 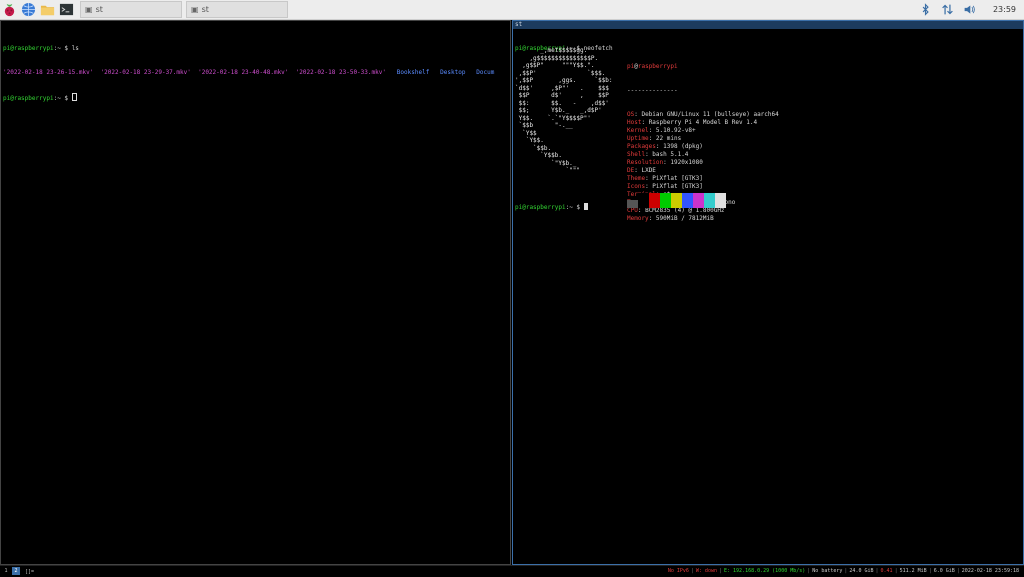 I want to click on terminal-launcher, so click(x=66, y=9).